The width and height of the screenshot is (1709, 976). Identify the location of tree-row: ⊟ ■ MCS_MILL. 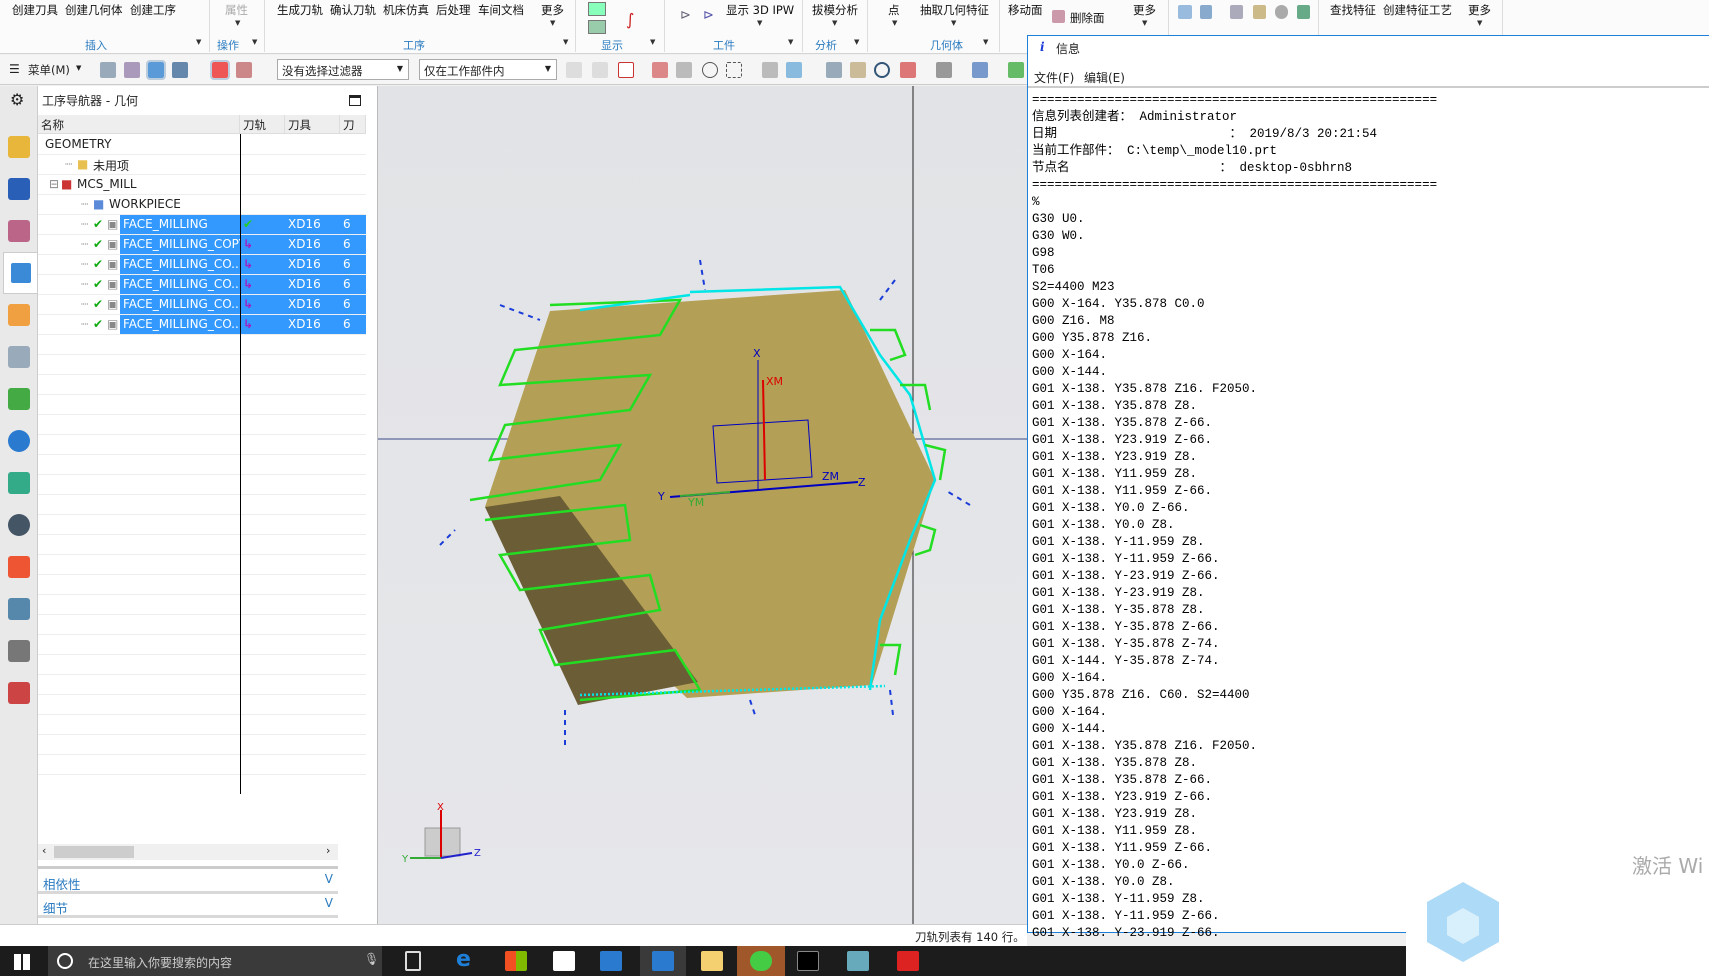
(202, 185).